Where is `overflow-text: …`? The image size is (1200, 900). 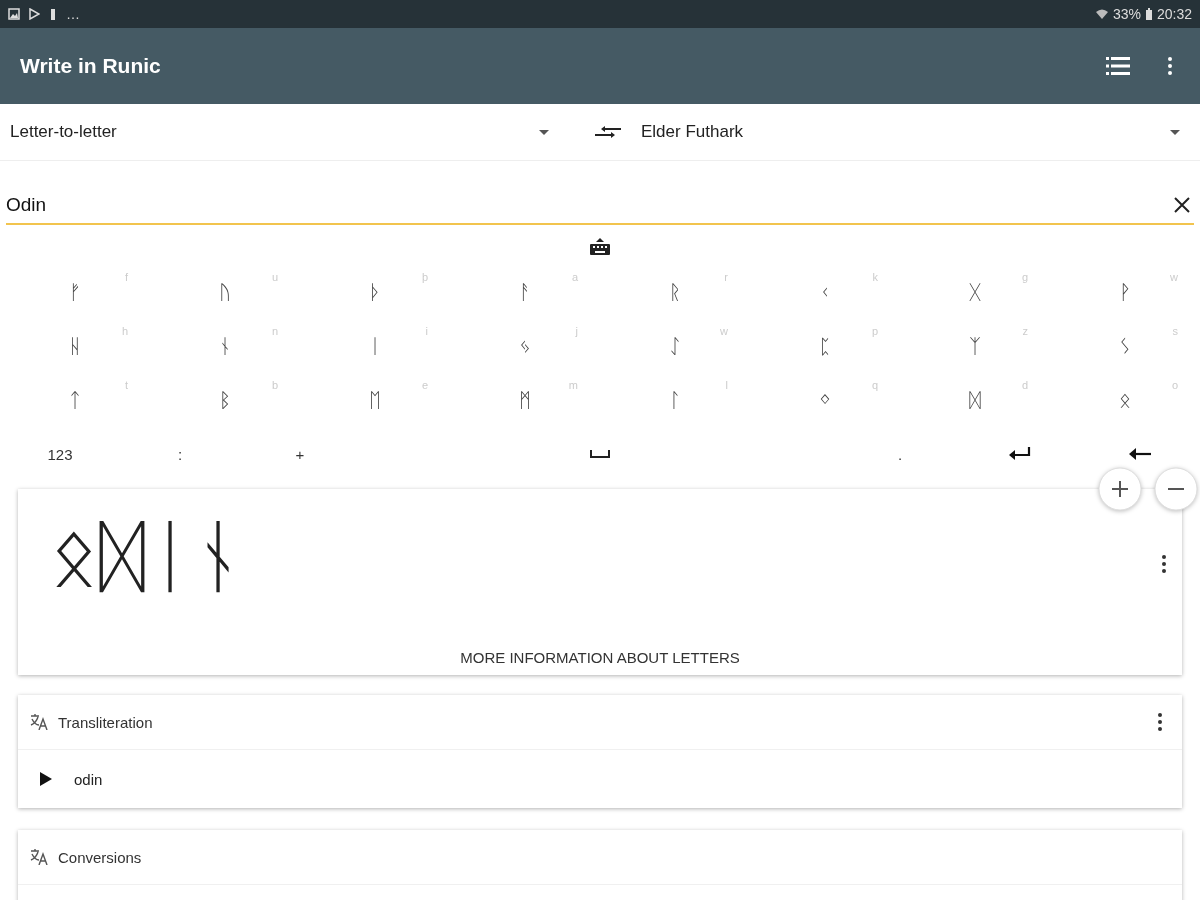 overflow-text: … is located at coordinates (73, 14).